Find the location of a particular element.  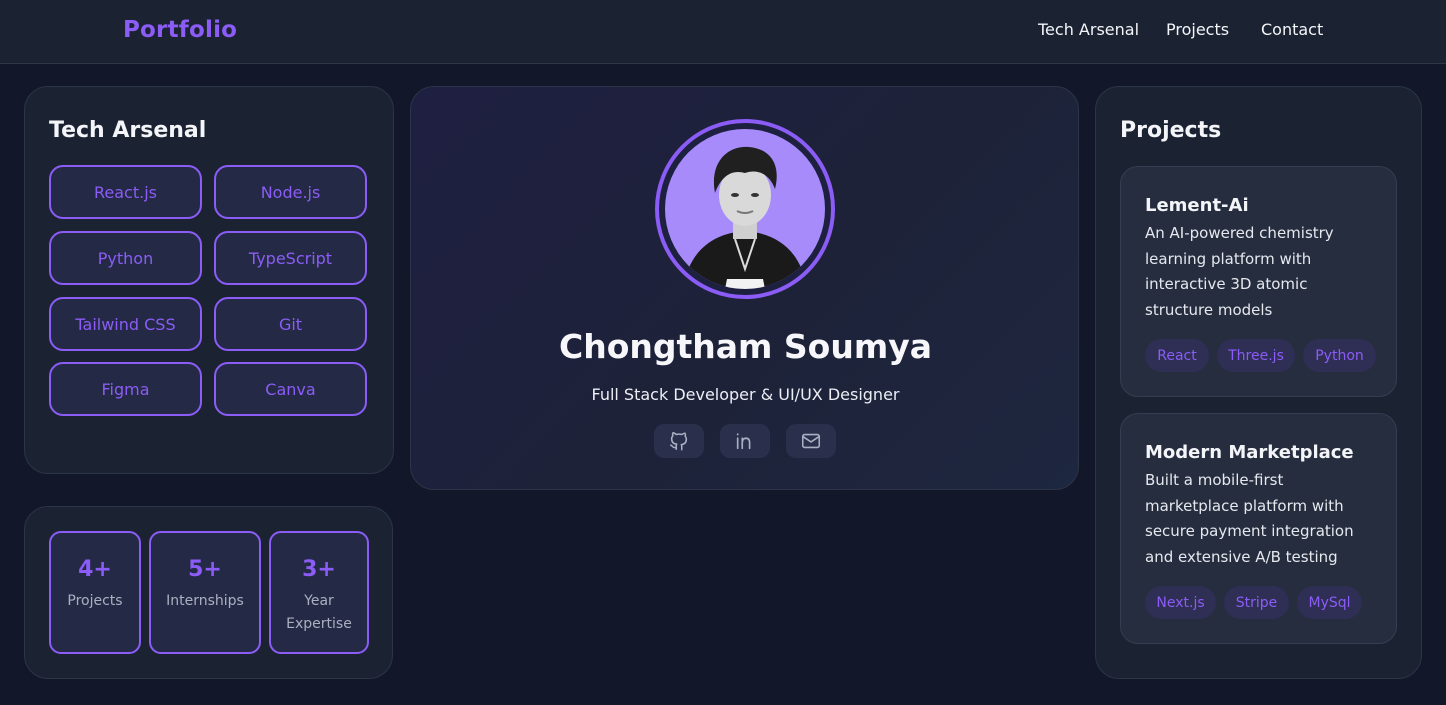

project-tag: Python is located at coordinates (1339, 355).